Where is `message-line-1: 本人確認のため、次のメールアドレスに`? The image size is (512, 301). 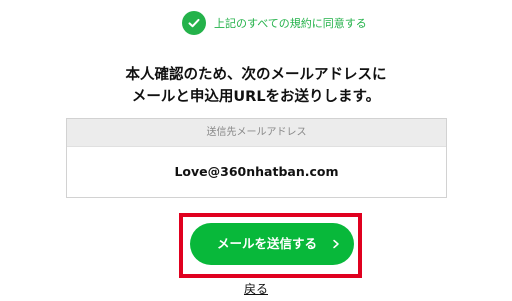
message-line-1: 本人確認のため、次のメールアドレスに is located at coordinates (256, 75).